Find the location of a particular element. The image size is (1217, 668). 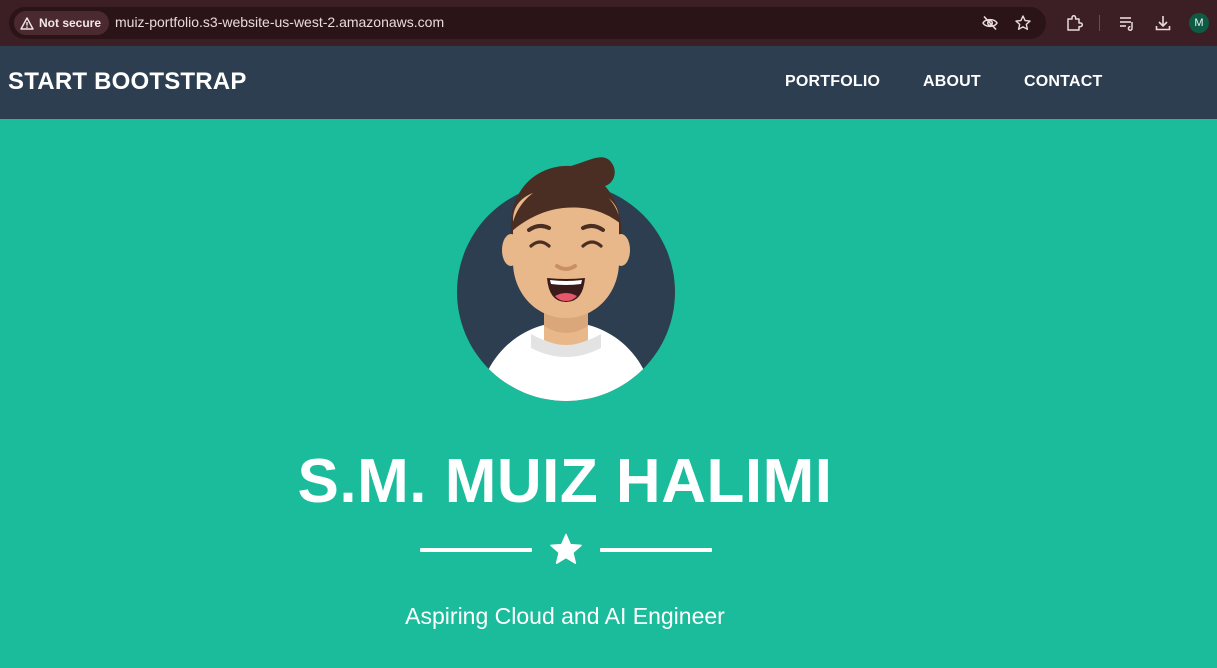

eye-off-icon is located at coordinates (990, 23).